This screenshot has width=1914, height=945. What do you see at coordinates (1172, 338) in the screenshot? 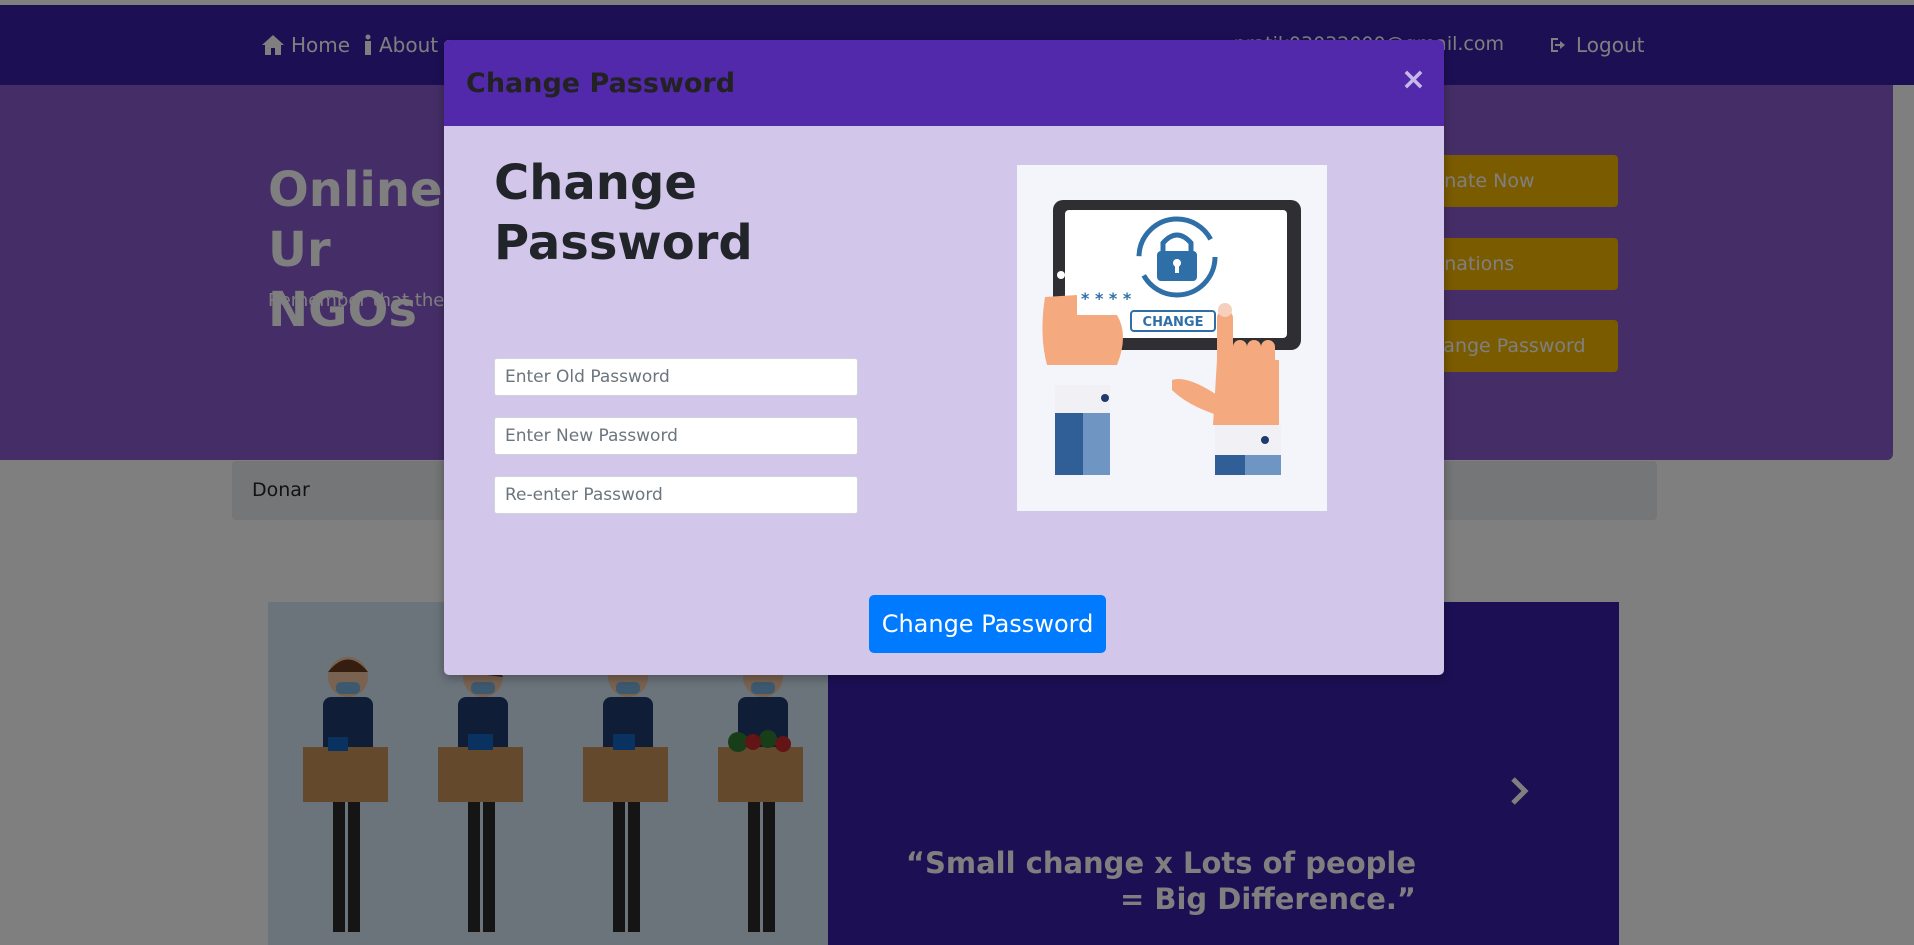
I see `change-password-illustration: * * * * CHANGE` at bounding box center [1172, 338].